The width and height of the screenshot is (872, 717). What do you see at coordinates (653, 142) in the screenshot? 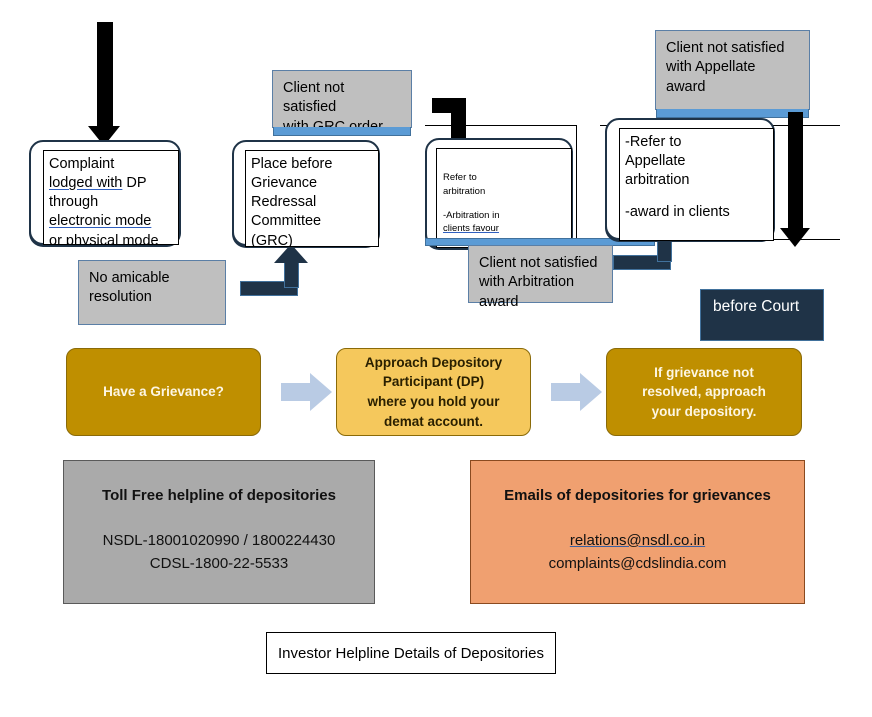
I see `appellate-line-1: -Refer to` at bounding box center [653, 142].